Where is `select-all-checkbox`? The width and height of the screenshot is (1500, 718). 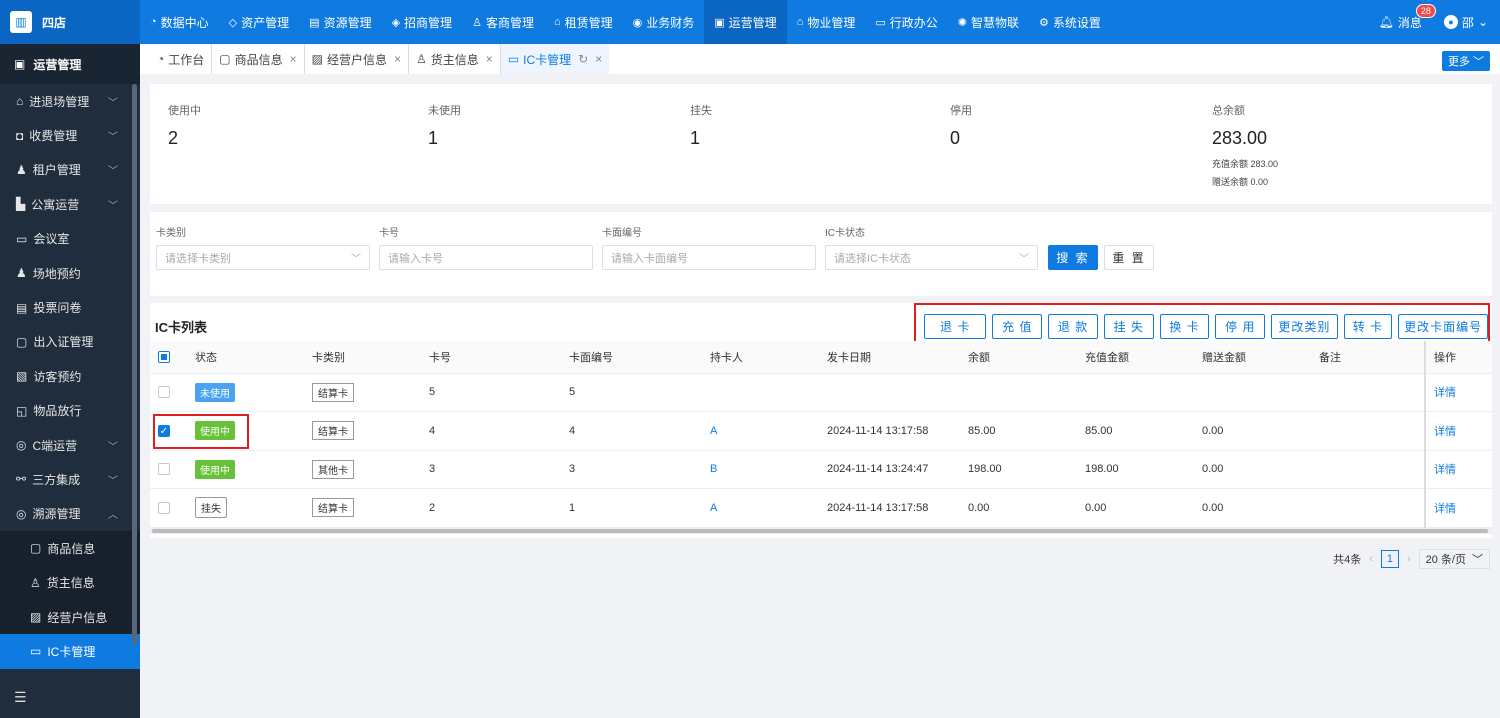 select-all-checkbox is located at coordinates (164, 356).